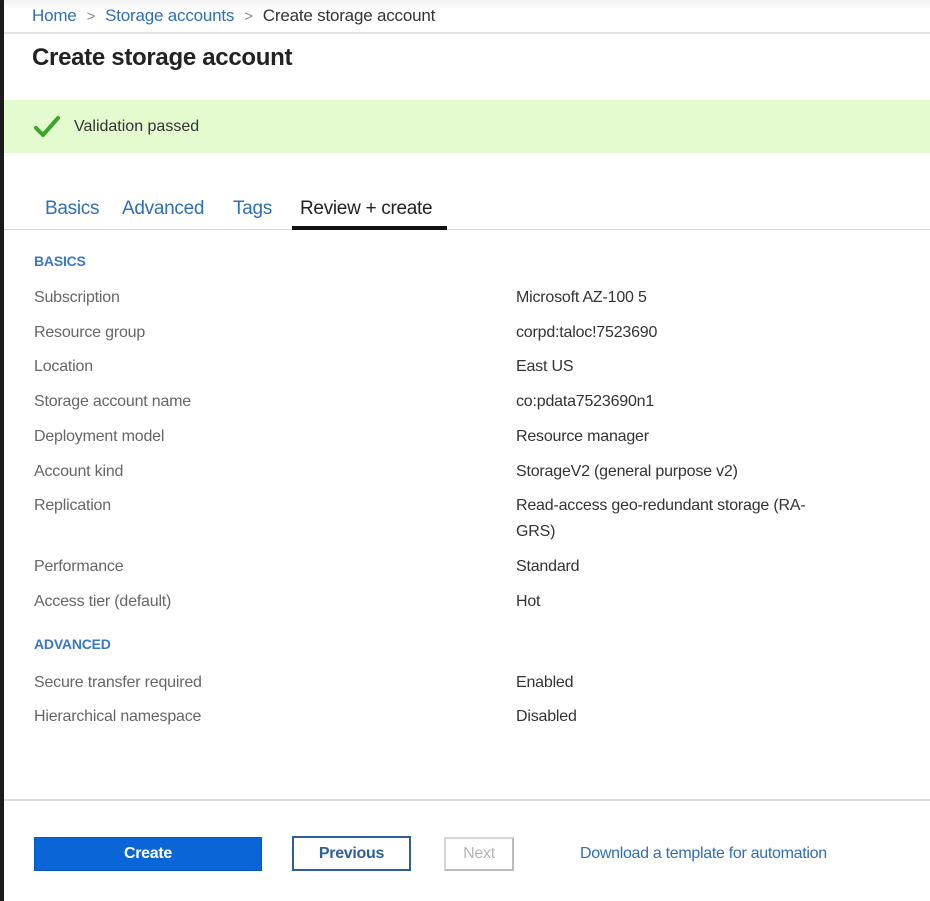 Image resolution: width=930 pixels, height=901 pixels. Describe the element at coordinates (90, 332) in the screenshot. I see `row-label: Resource group` at that location.